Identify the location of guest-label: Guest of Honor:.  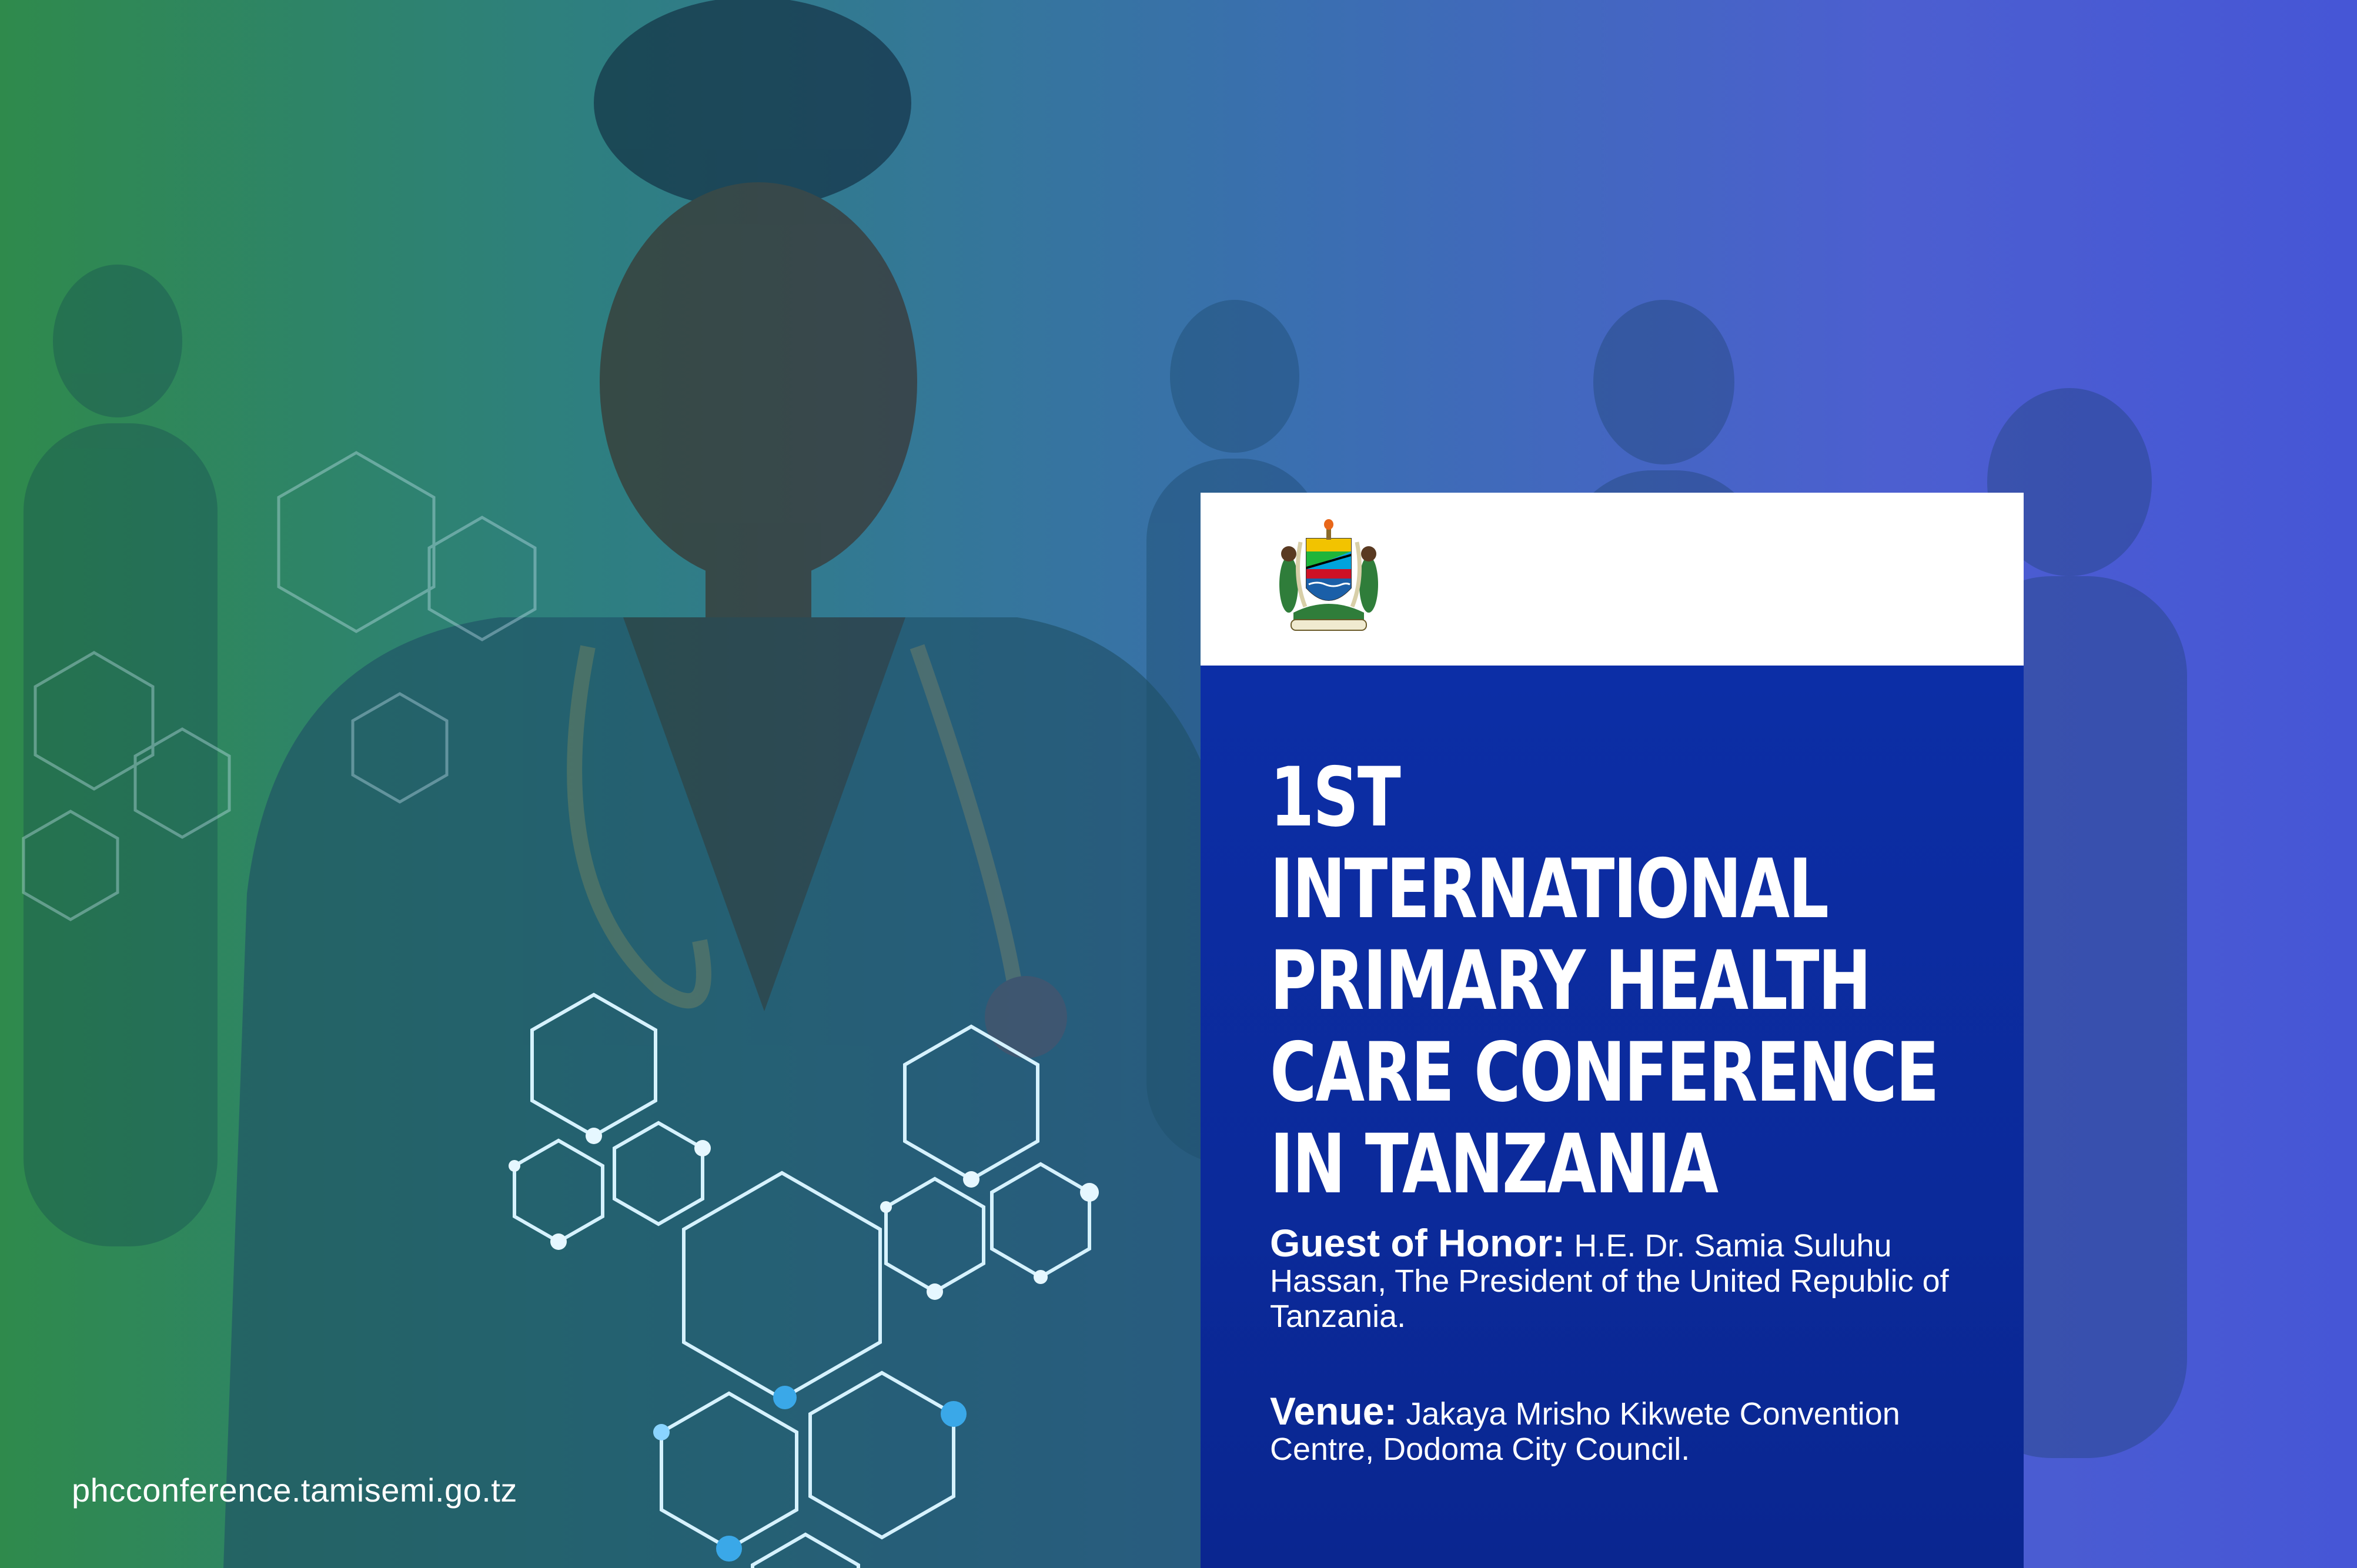
(1418, 1243).